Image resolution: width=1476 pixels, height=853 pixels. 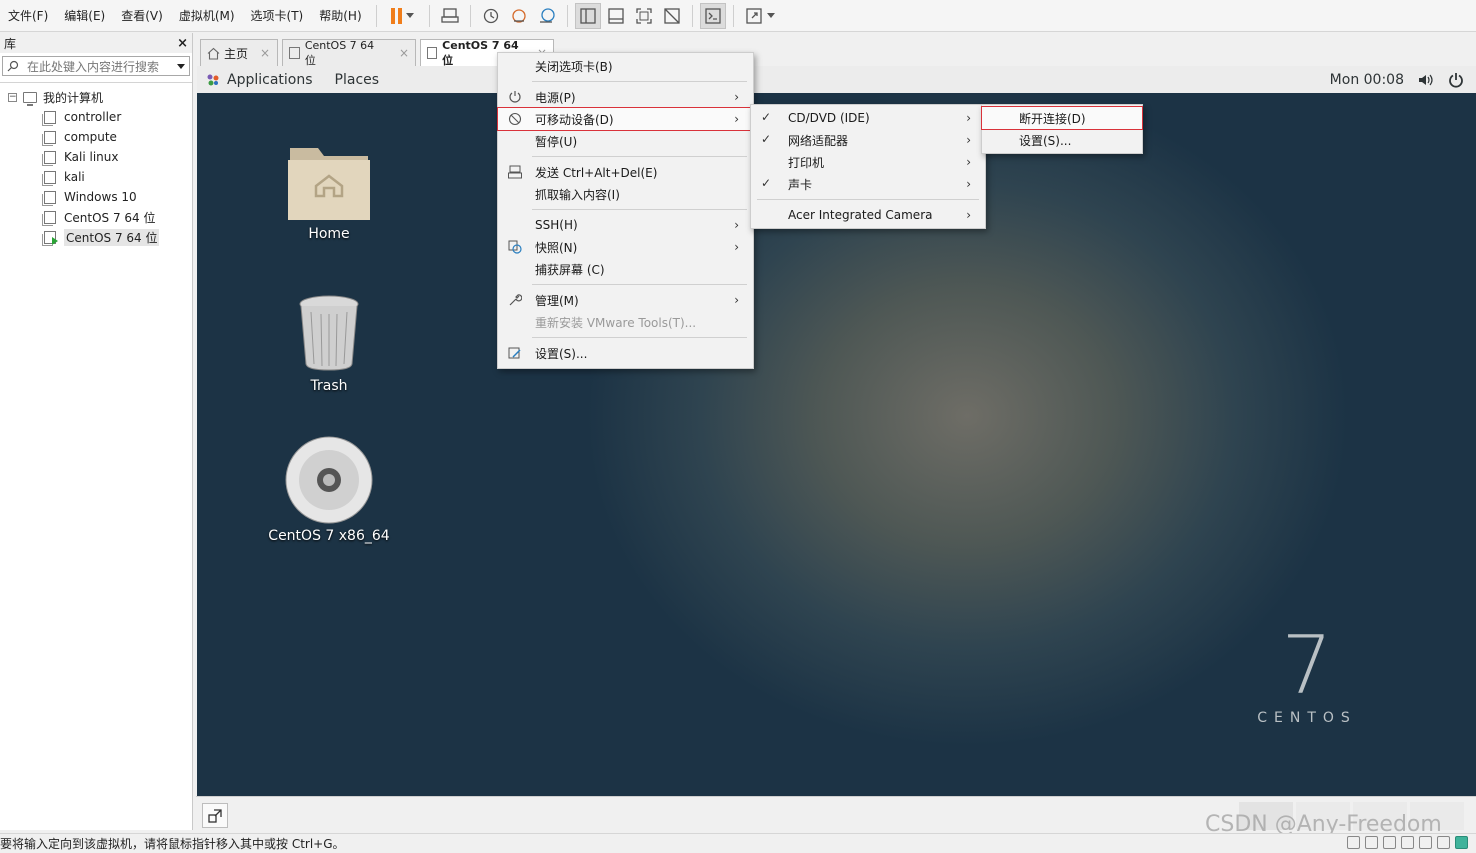 I want to click on settings-icon, so click(x=514, y=353).